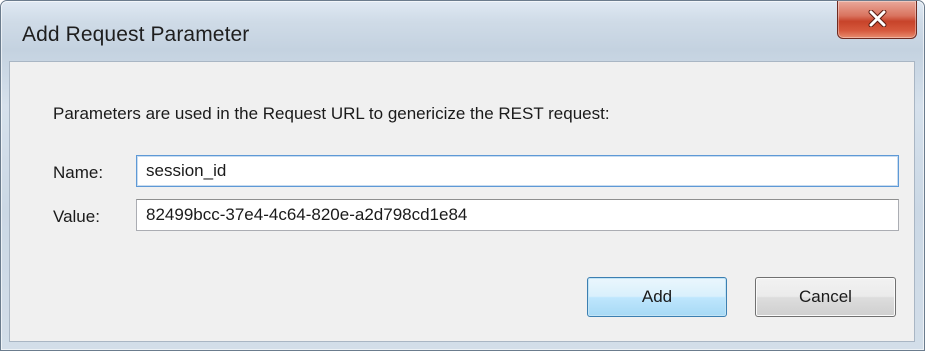 This screenshot has height=353, width=927. Describe the element at coordinates (877, 20) in the screenshot. I see `close-button` at that location.